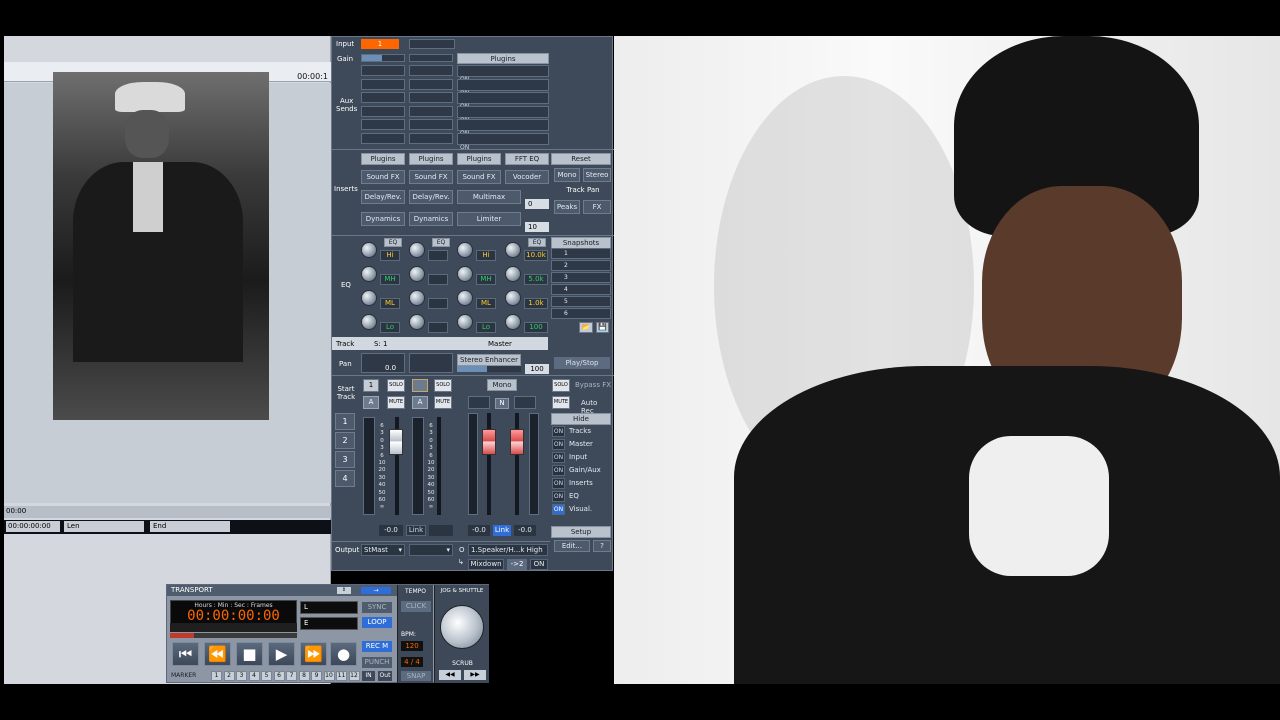 Image resolution: width=1280 pixels, height=720 pixels. What do you see at coordinates (383, 159) in the screenshot?
I see `insert-plugins-1: Plugins` at bounding box center [383, 159].